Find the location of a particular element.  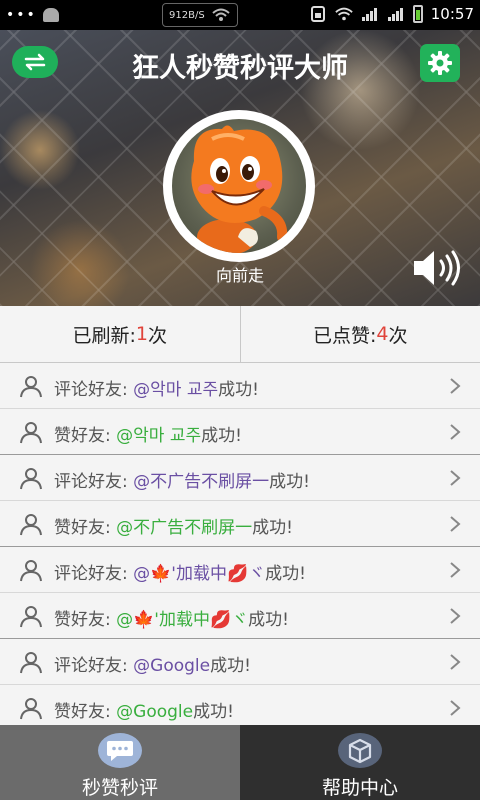

chat-bubble-icon is located at coordinates (120, 750).